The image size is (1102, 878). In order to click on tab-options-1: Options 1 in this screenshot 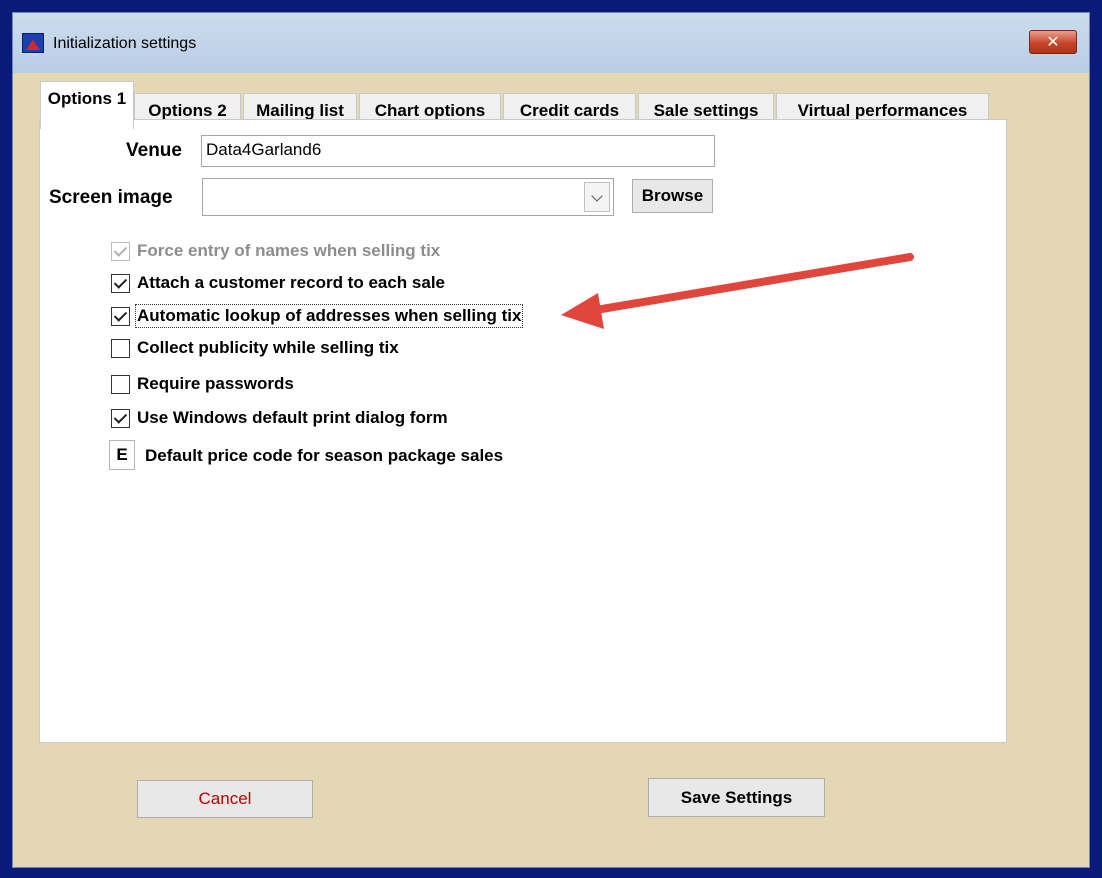, I will do `click(87, 105)`.